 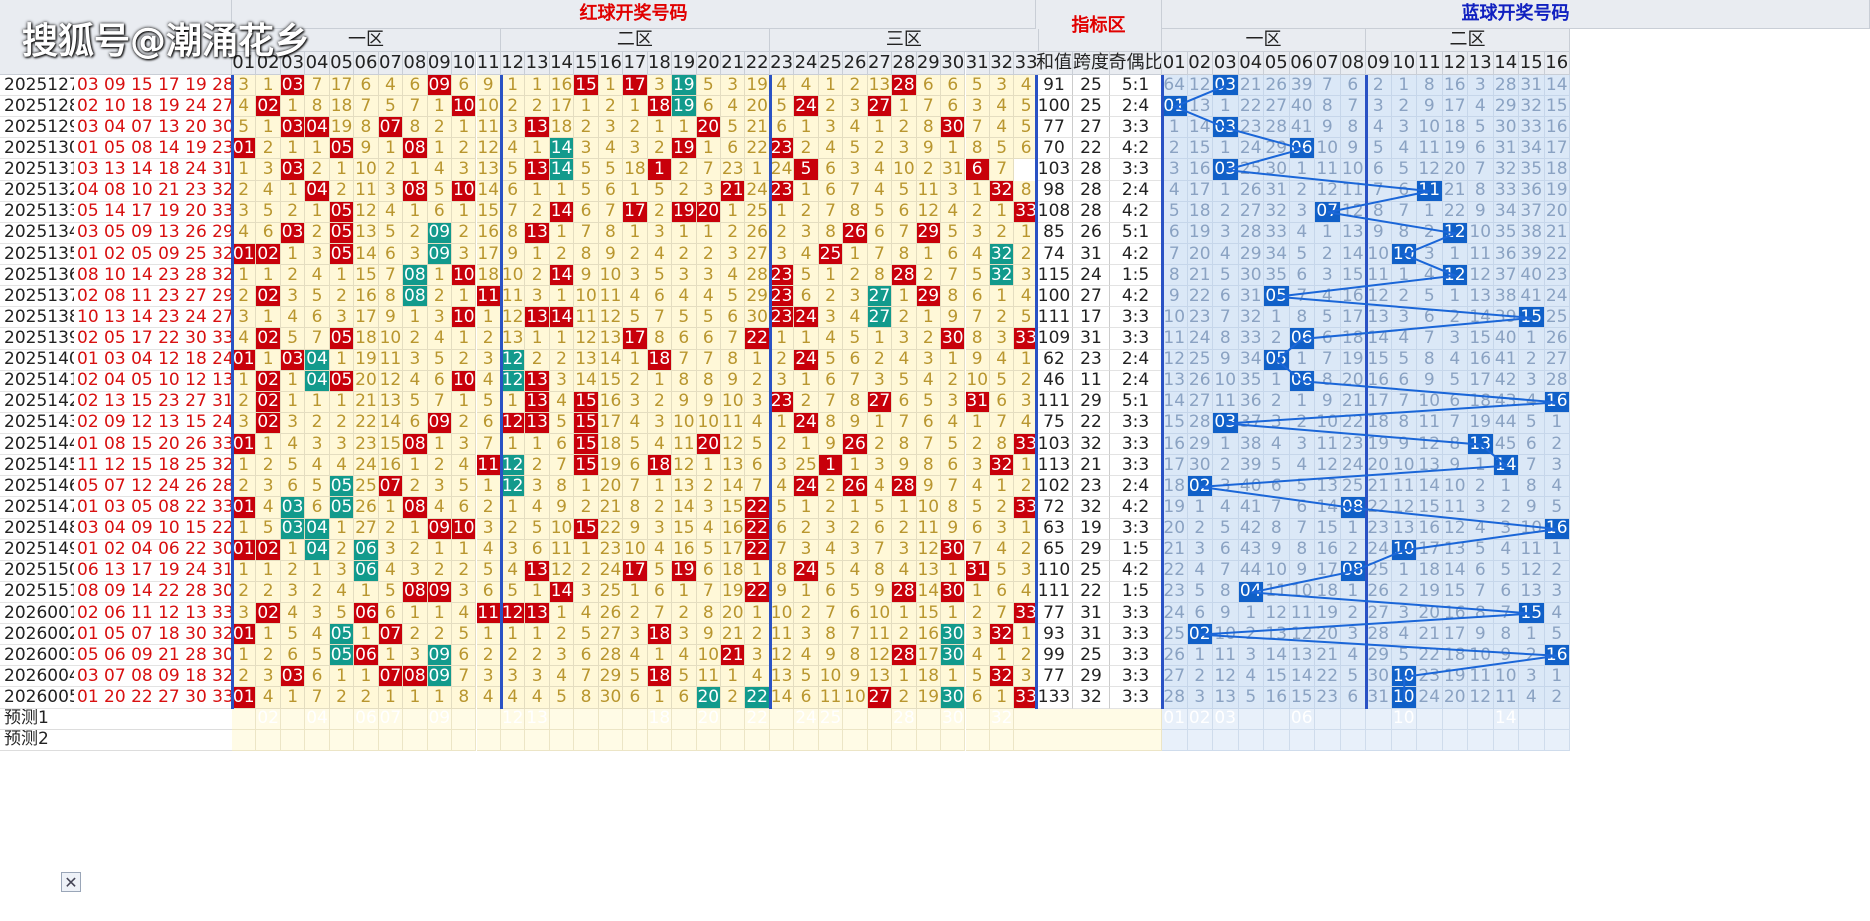 What do you see at coordinates (440, 719) in the screenshot?
I see `prediction-red-pick: 09` at bounding box center [440, 719].